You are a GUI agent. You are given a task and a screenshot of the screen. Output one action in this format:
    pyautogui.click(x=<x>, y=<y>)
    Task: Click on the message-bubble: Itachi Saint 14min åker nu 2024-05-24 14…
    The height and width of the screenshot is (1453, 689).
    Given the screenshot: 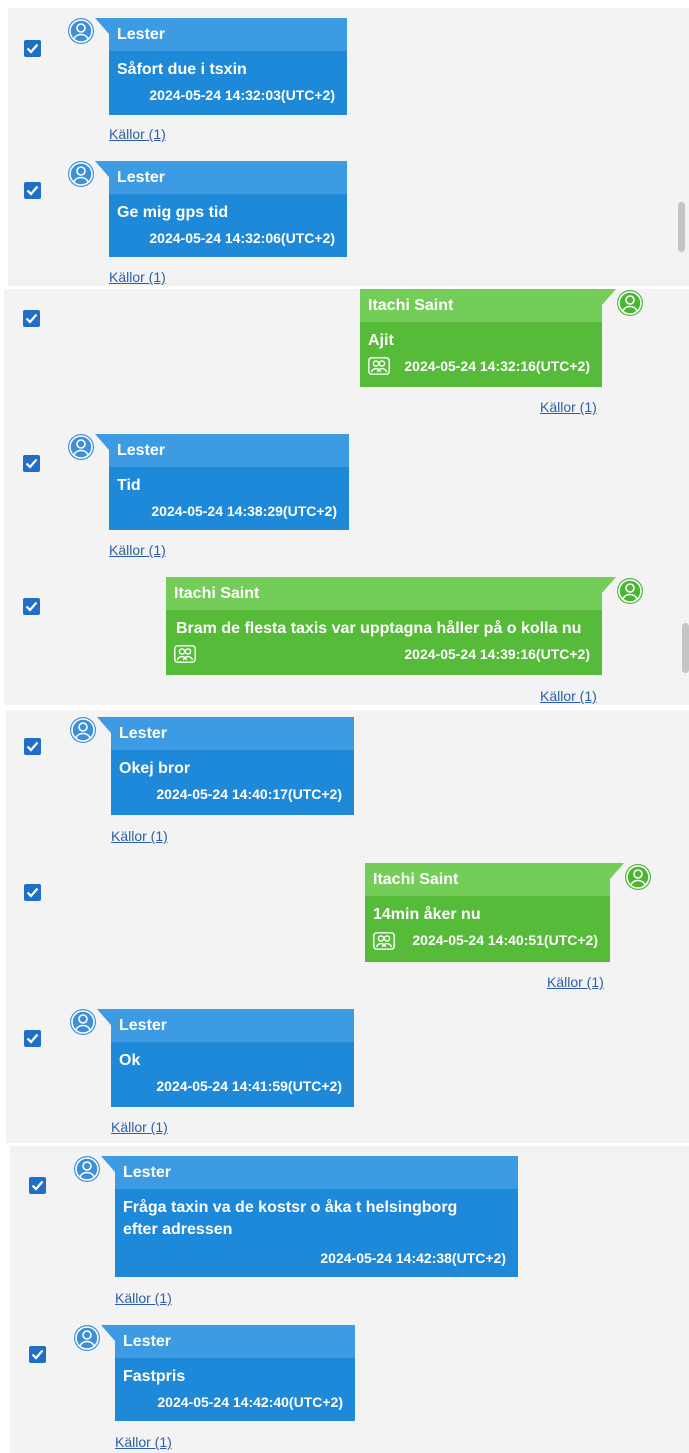 What is the action you would take?
    pyautogui.click(x=494, y=912)
    